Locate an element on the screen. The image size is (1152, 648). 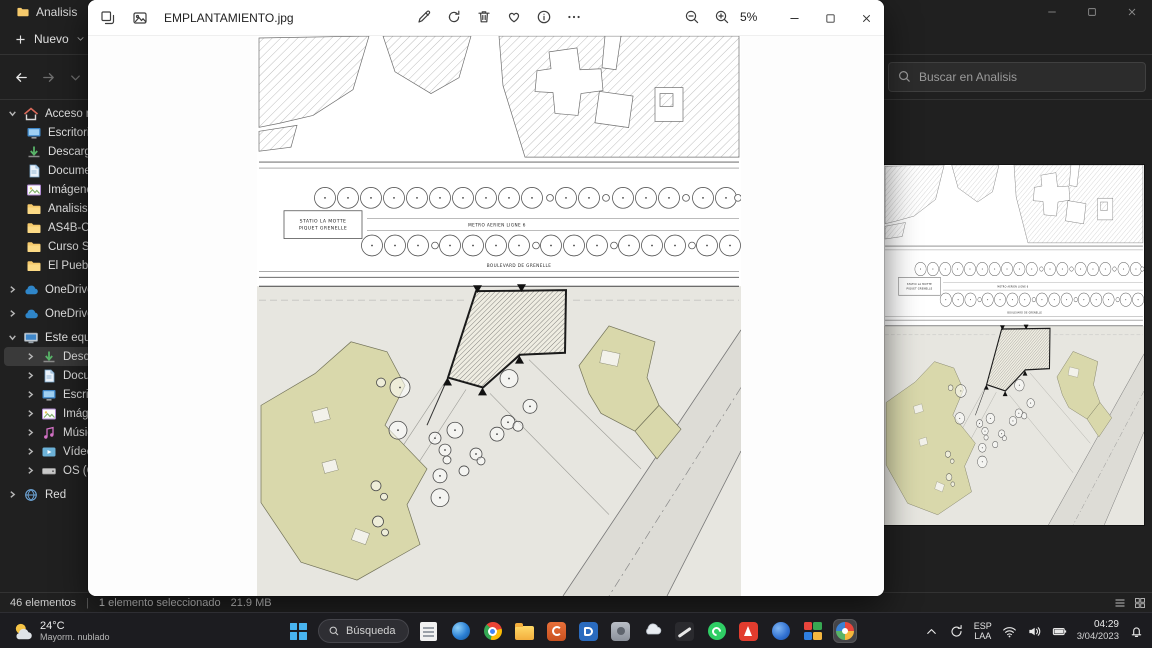
photos-close-button is located at coordinates (866, 18).